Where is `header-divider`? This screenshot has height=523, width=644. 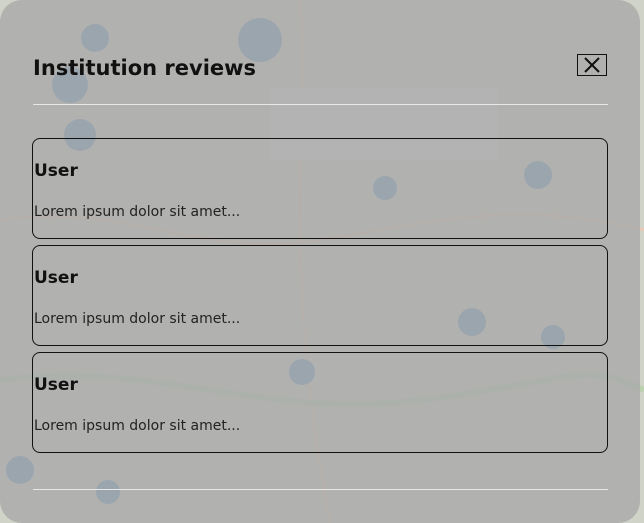
header-divider is located at coordinates (320, 104).